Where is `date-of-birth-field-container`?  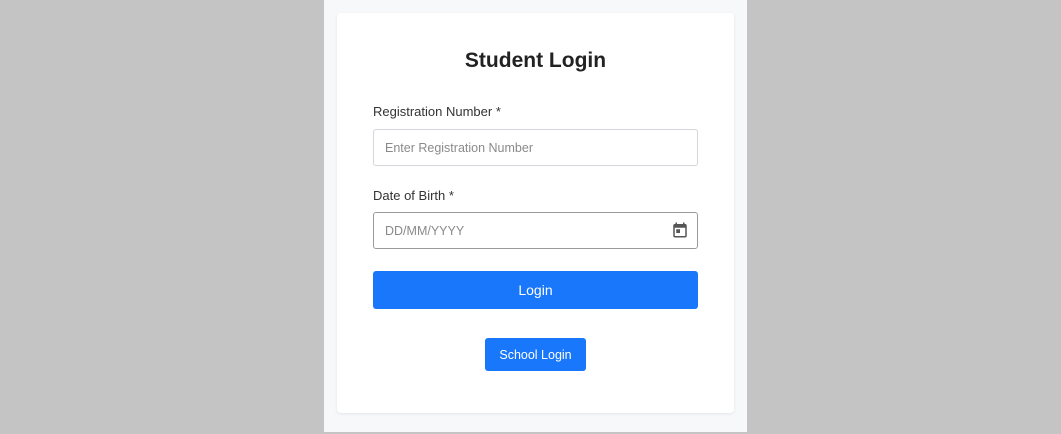
date-of-birth-field-container is located at coordinates (535, 230).